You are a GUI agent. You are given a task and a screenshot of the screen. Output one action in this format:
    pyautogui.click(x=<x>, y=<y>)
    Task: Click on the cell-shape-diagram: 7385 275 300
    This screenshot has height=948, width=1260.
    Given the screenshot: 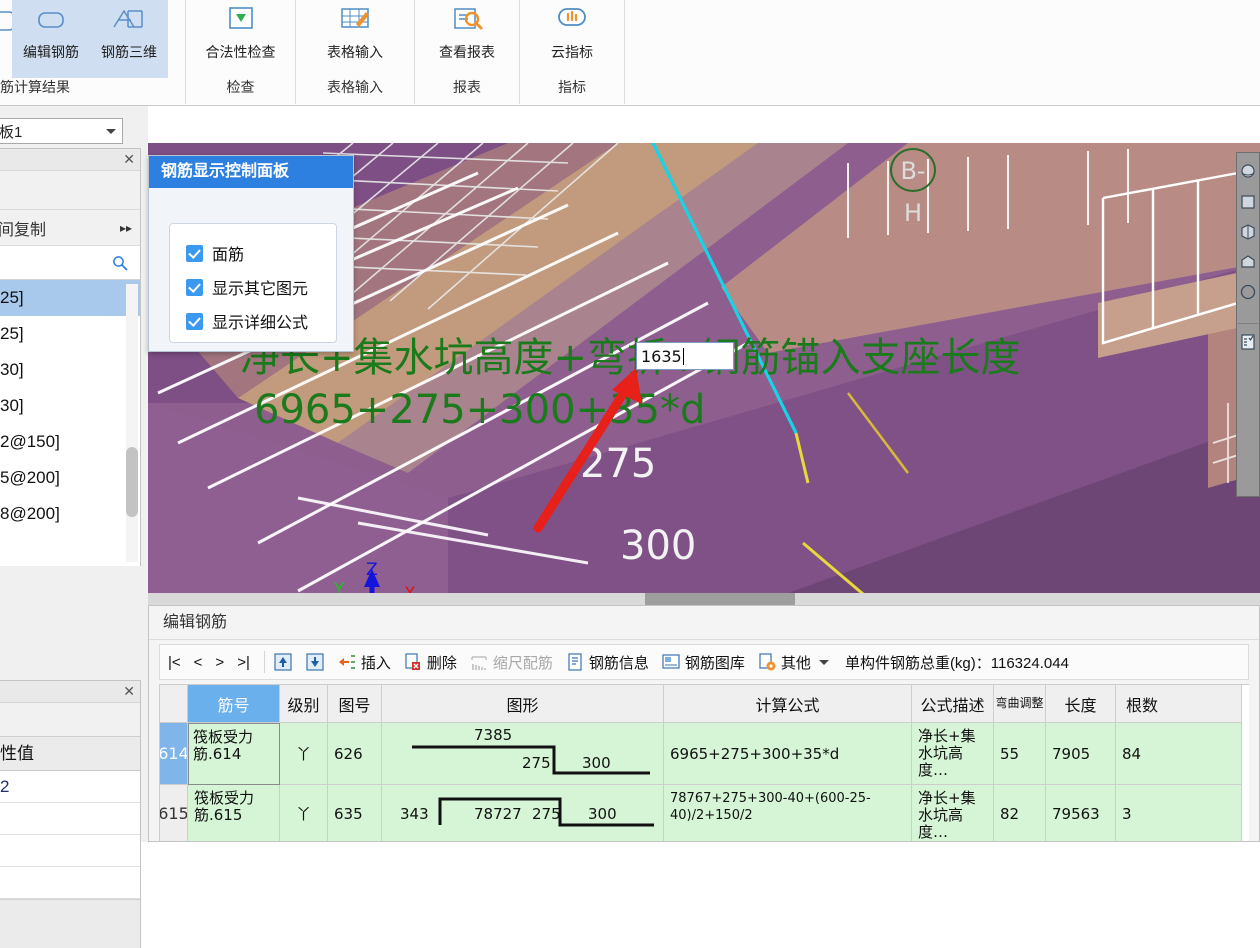 What is the action you would take?
    pyautogui.click(x=523, y=754)
    